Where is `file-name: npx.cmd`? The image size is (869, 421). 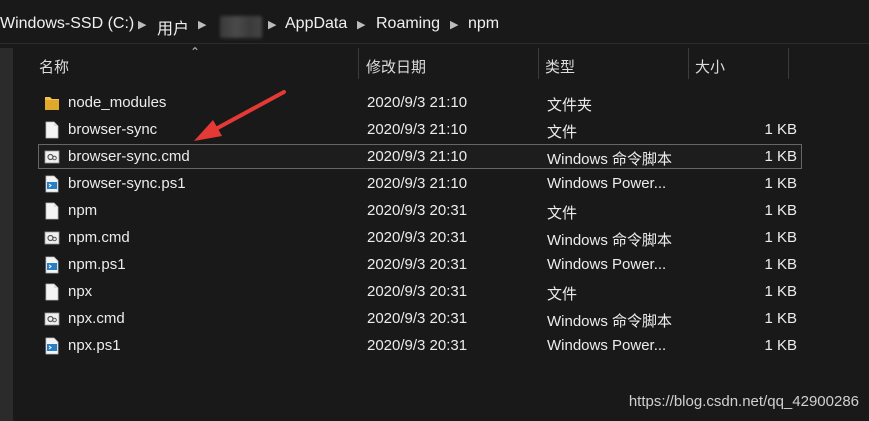 file-name: npx.cmd is located at coordinates (96, 318).